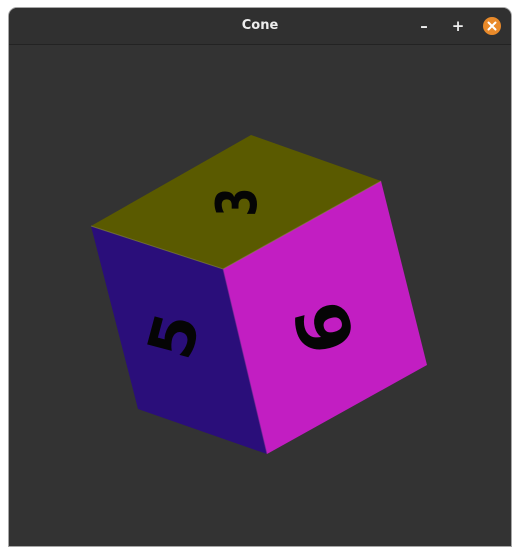 The height and width of the screenshot is (555, 520). I want to click on titlebar: Cone – +, so click(260, 26).